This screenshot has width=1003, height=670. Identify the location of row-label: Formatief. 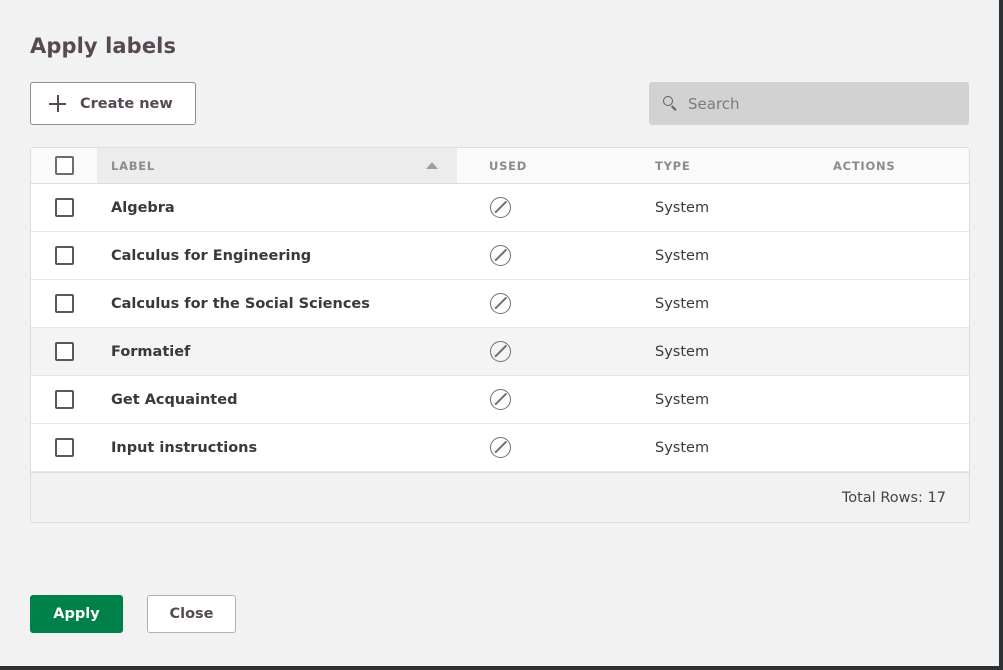
(151, 351).